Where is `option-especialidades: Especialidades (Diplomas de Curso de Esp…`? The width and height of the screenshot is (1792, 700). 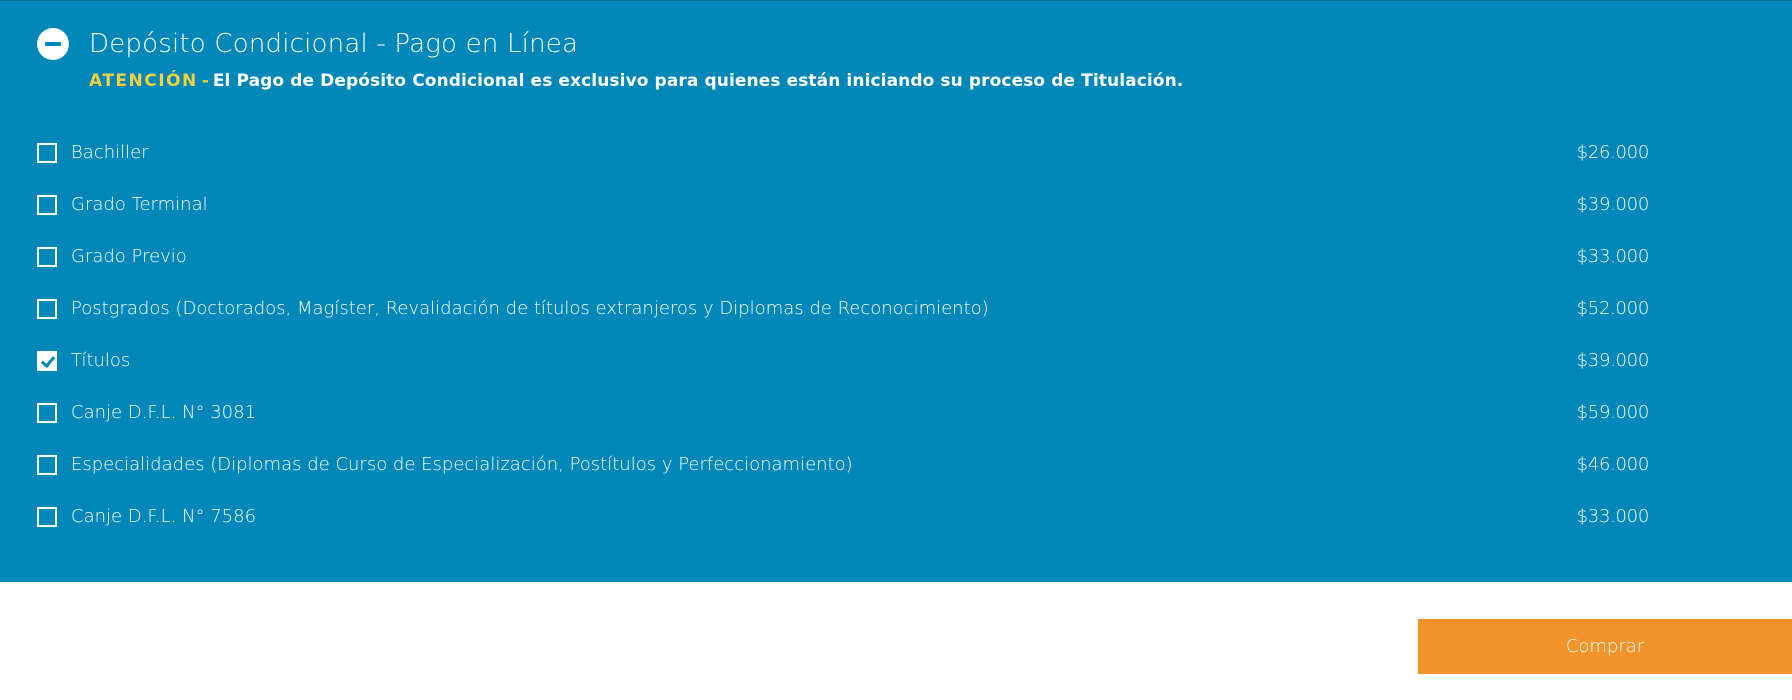
option-especialidades: Especialidades (Diplomas de Curso de Esp… is located at coordinates (843, 475).